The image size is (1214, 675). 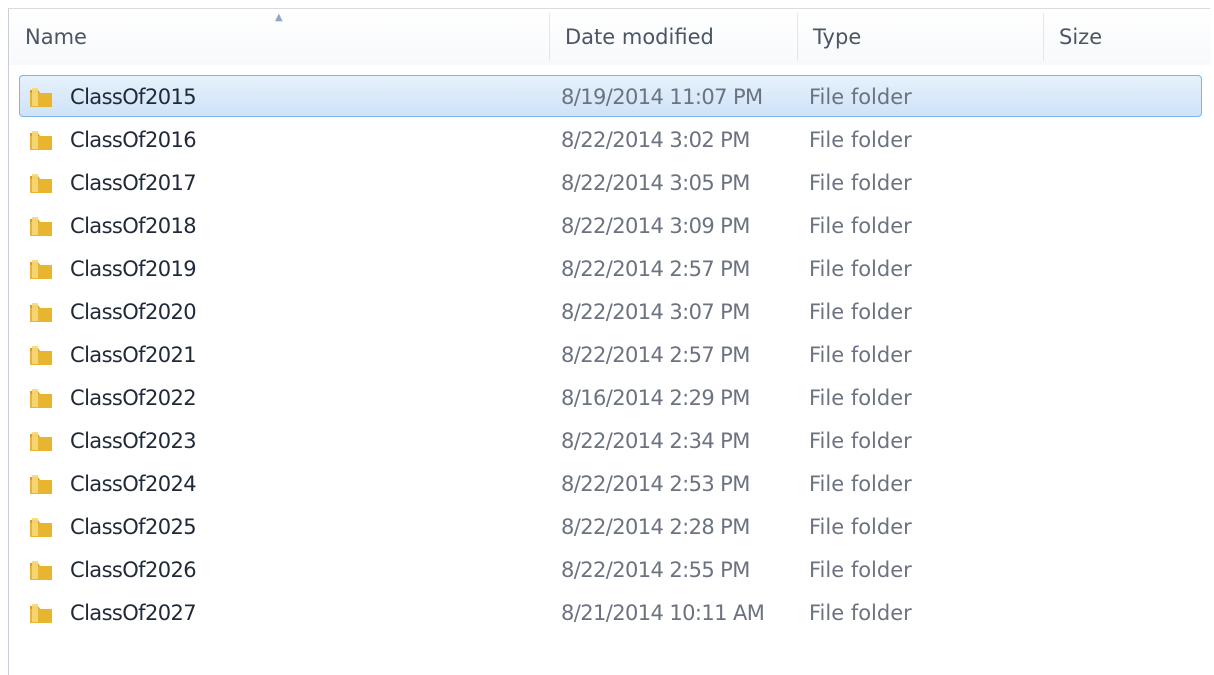 What do you see at coordinates (655, 484) in the screenshot?
I see `file-date-modified: 8/22/2014 2:53 PM` at bounding box center [655, 484].